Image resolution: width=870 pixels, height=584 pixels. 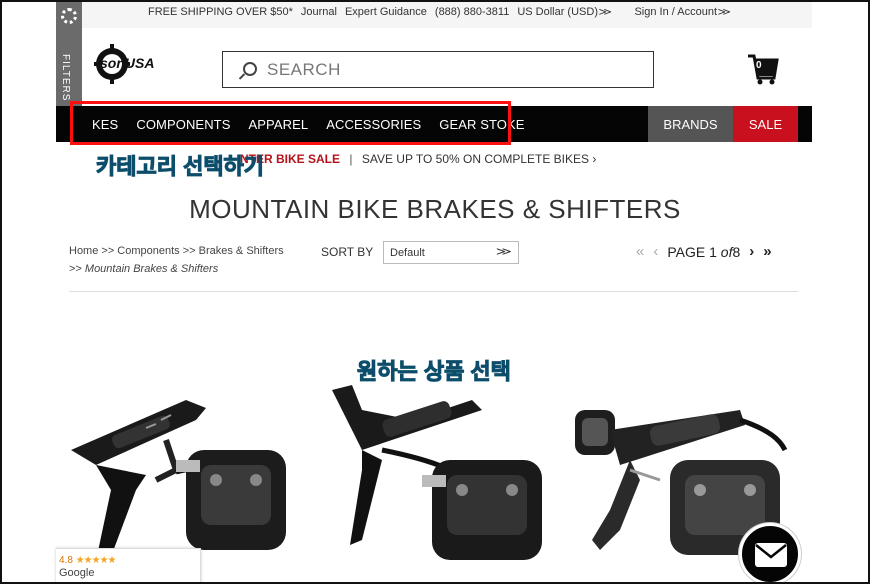 I want to click on sort-select: Default ≫, so click(x=451, y=252).